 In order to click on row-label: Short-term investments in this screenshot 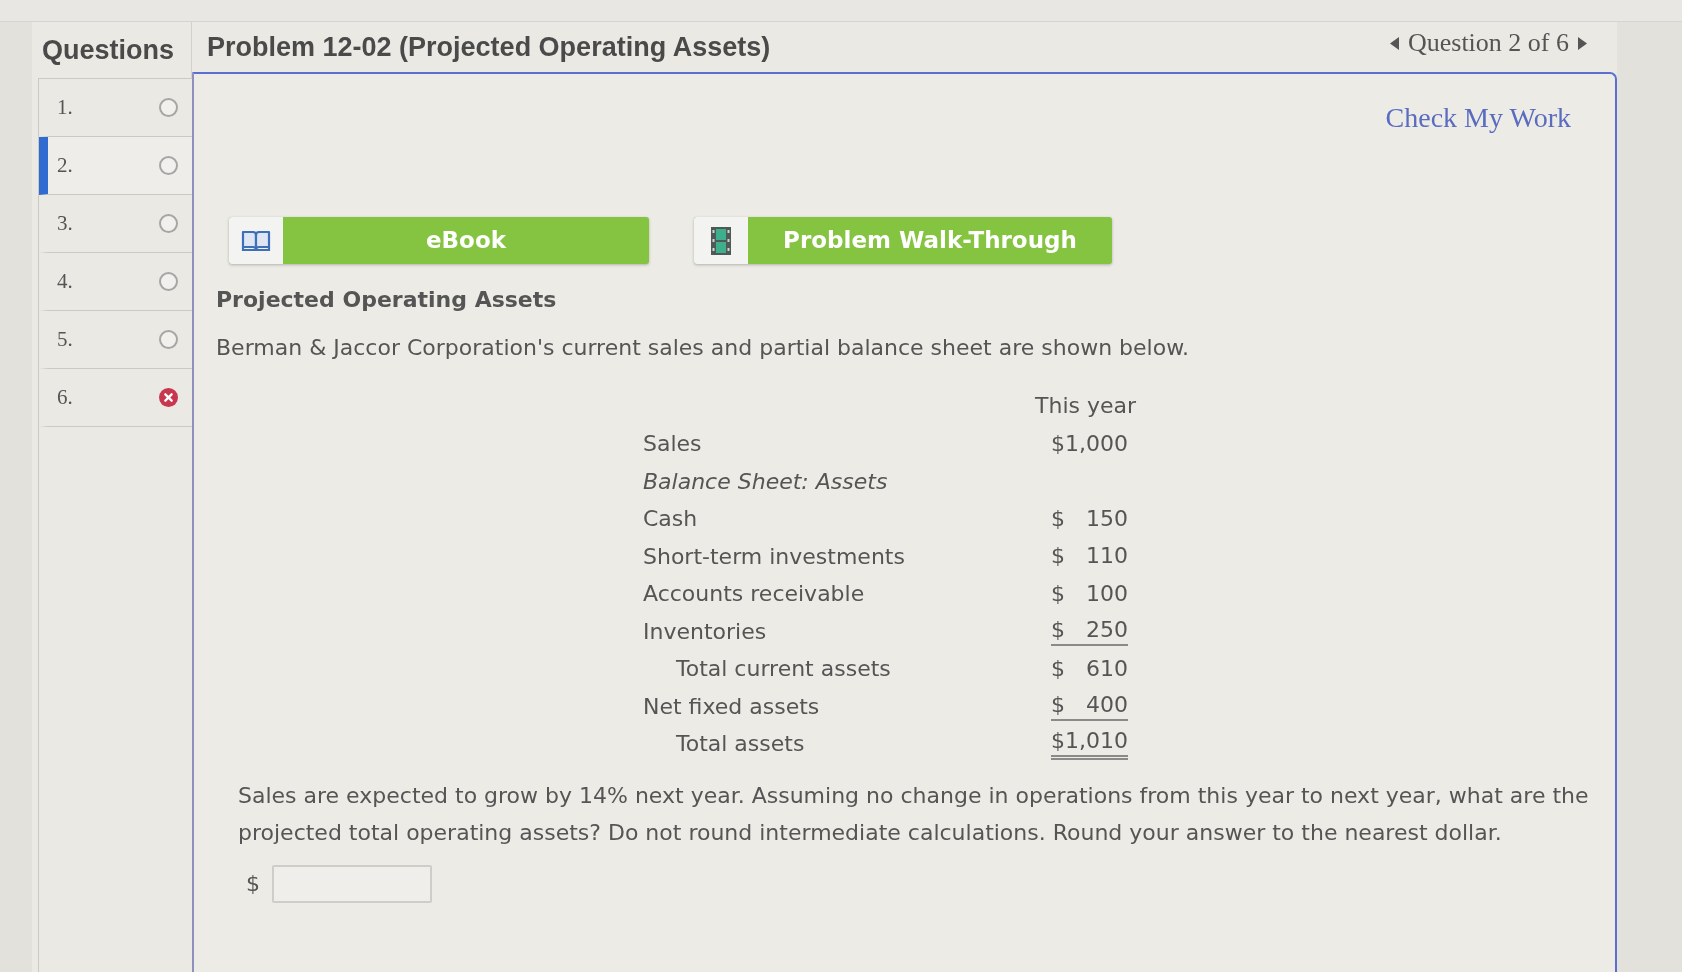, I will do `click(774, 556)`.